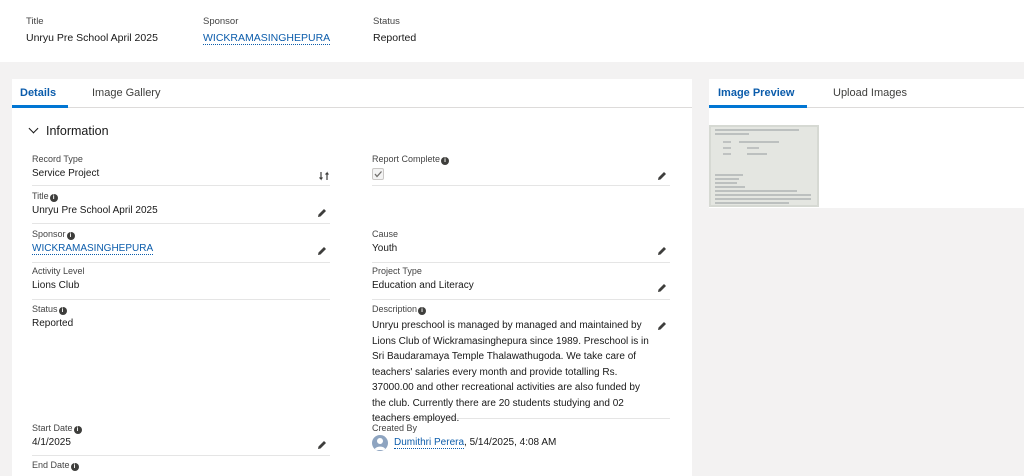 The width and height of the screenshot is (1024, 476). What do you see at coordinates (53, 323) in the screenshot?
I see `field-status-value: Reported` at bounding box center [53, 323].